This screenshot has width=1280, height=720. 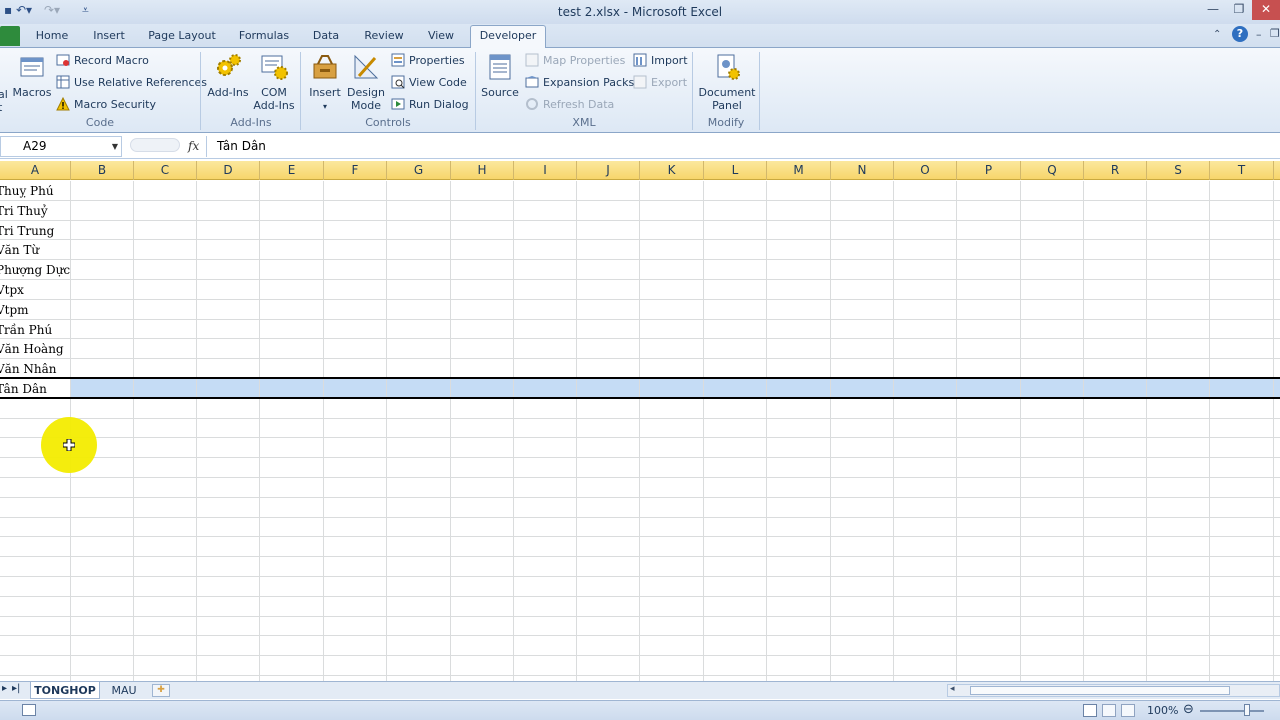 What do you see at coordinates (430, 105) in the screenshot?
I see `run-dialog-button: Run Dialog` at bounding box center [430, 105].